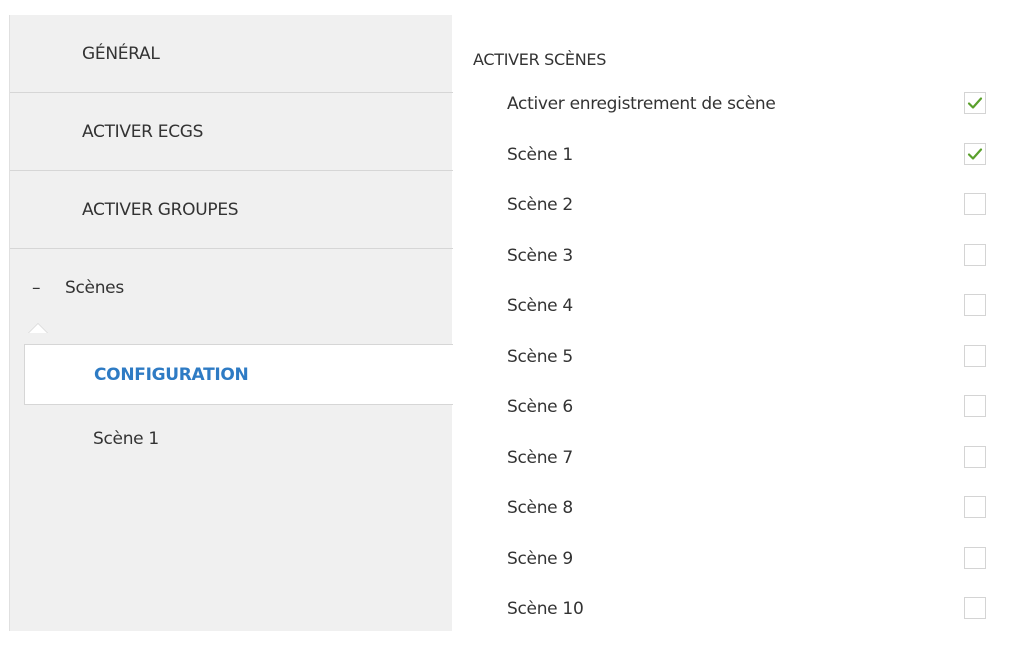 This screenshot has height=645, width=1011. I want to click on option-row: Scène 6, so click(731, 418).